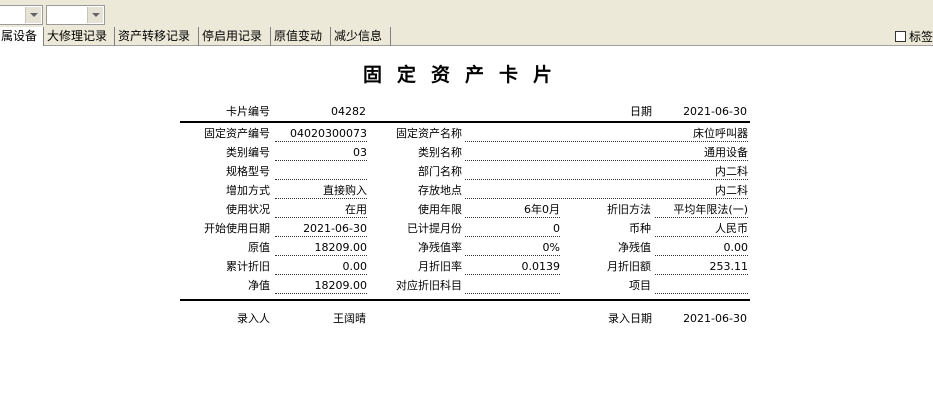 The height and width of the screenshot is (413, 933). I want to click on category-name-label: 类别名称, so click(440, 152).